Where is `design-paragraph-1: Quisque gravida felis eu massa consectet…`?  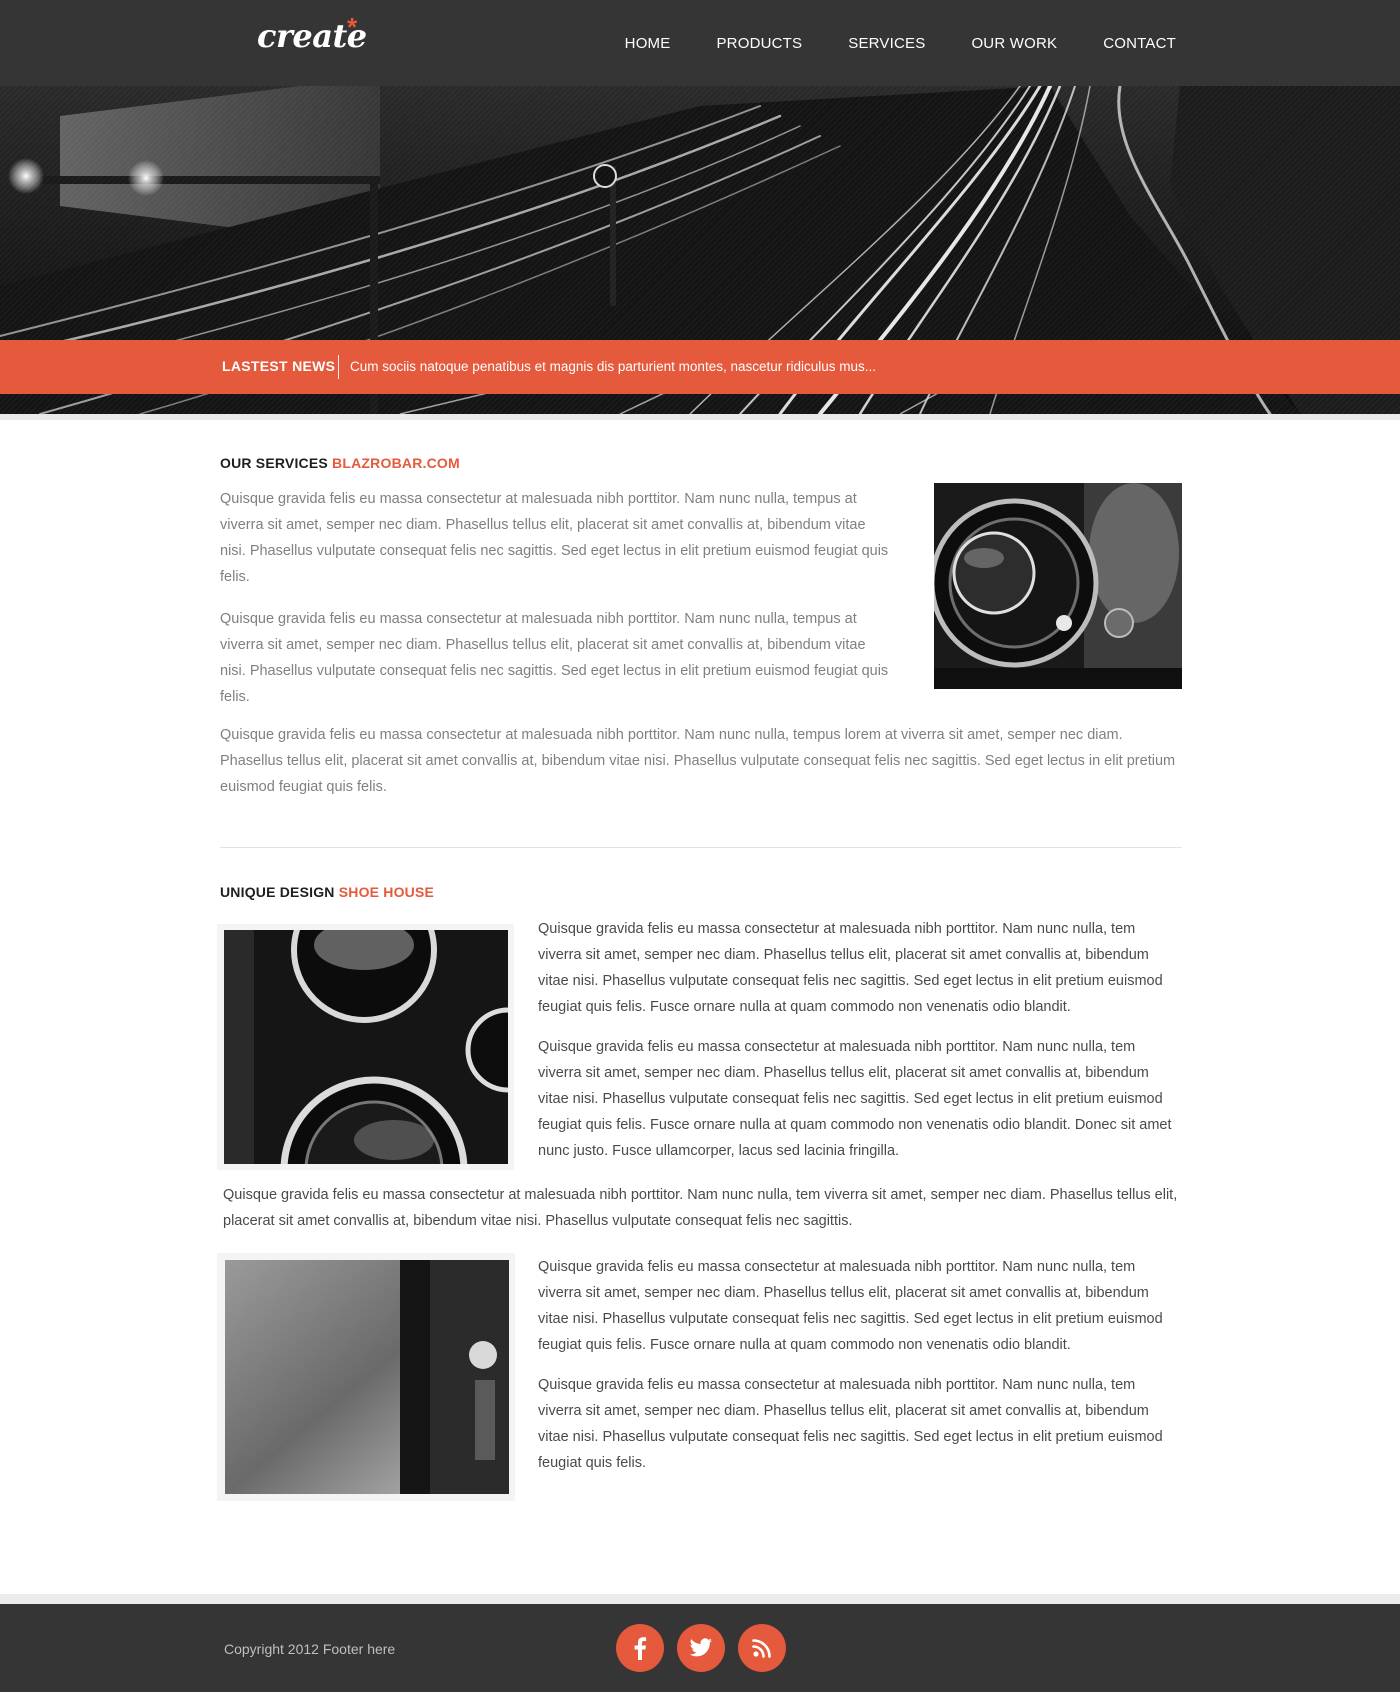 design-paragraph-1: Quisque gravida felis eu massa consectet… is located at coordinates (850, 968).